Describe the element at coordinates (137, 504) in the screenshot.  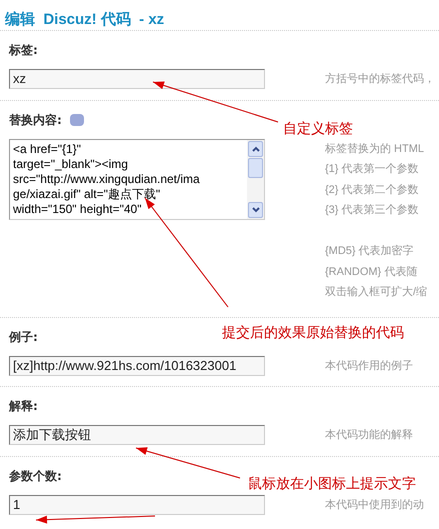
I see `input-field: 1` at that location.